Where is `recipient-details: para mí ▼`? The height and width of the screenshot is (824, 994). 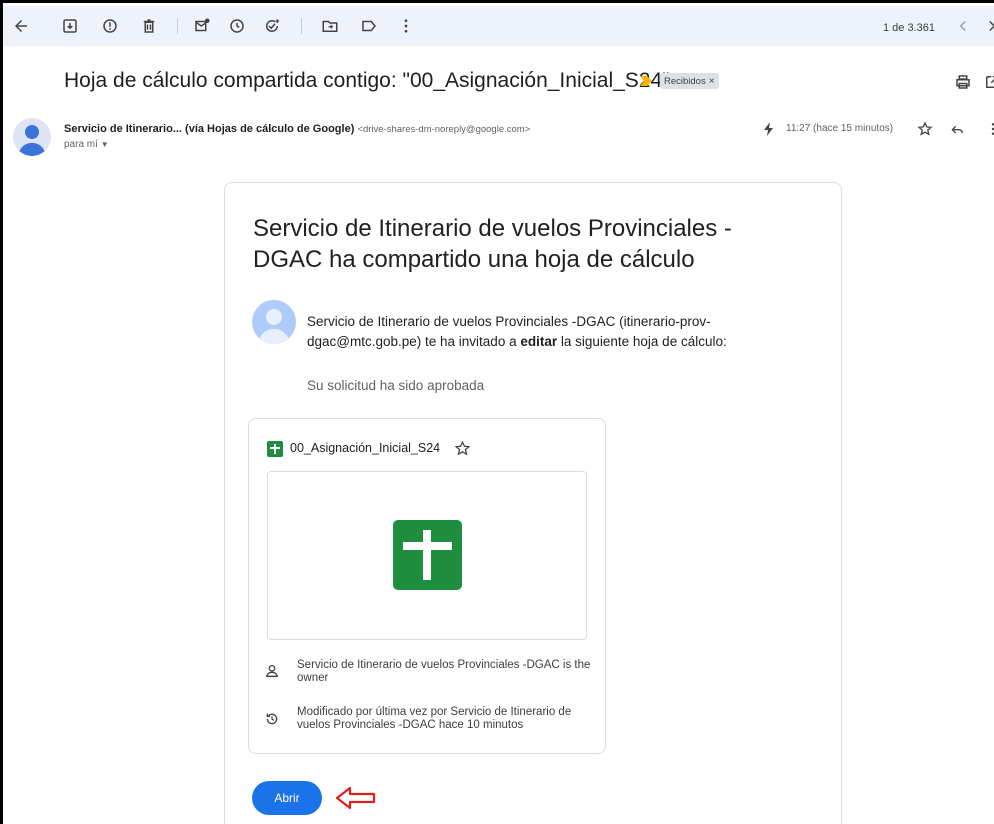
recipient-details: para mí ▼ is located at coordinates (86, 144).